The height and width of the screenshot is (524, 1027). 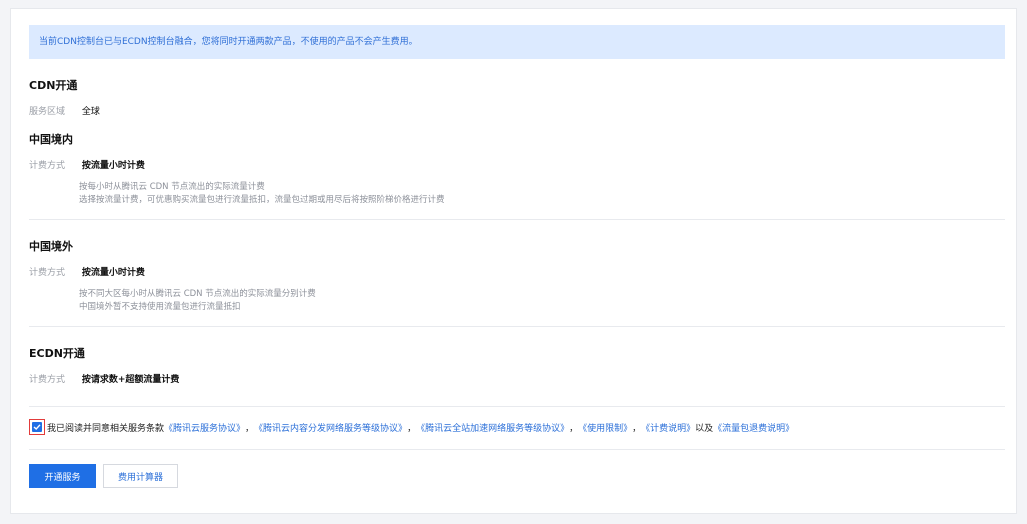 I want to click on agree-checkbox, so click(x=37, y=427).